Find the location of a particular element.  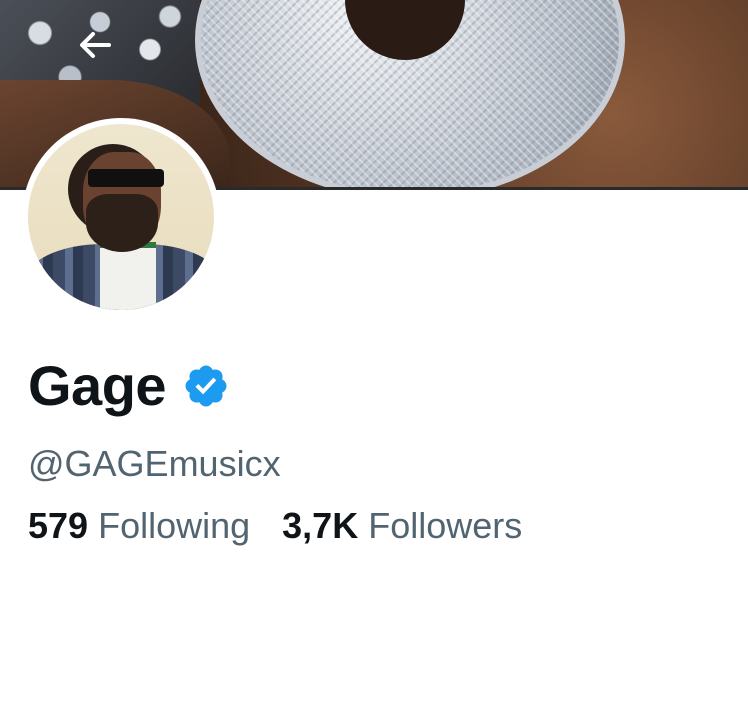

following-link: 579 Following is located at coordinates (139, 526).